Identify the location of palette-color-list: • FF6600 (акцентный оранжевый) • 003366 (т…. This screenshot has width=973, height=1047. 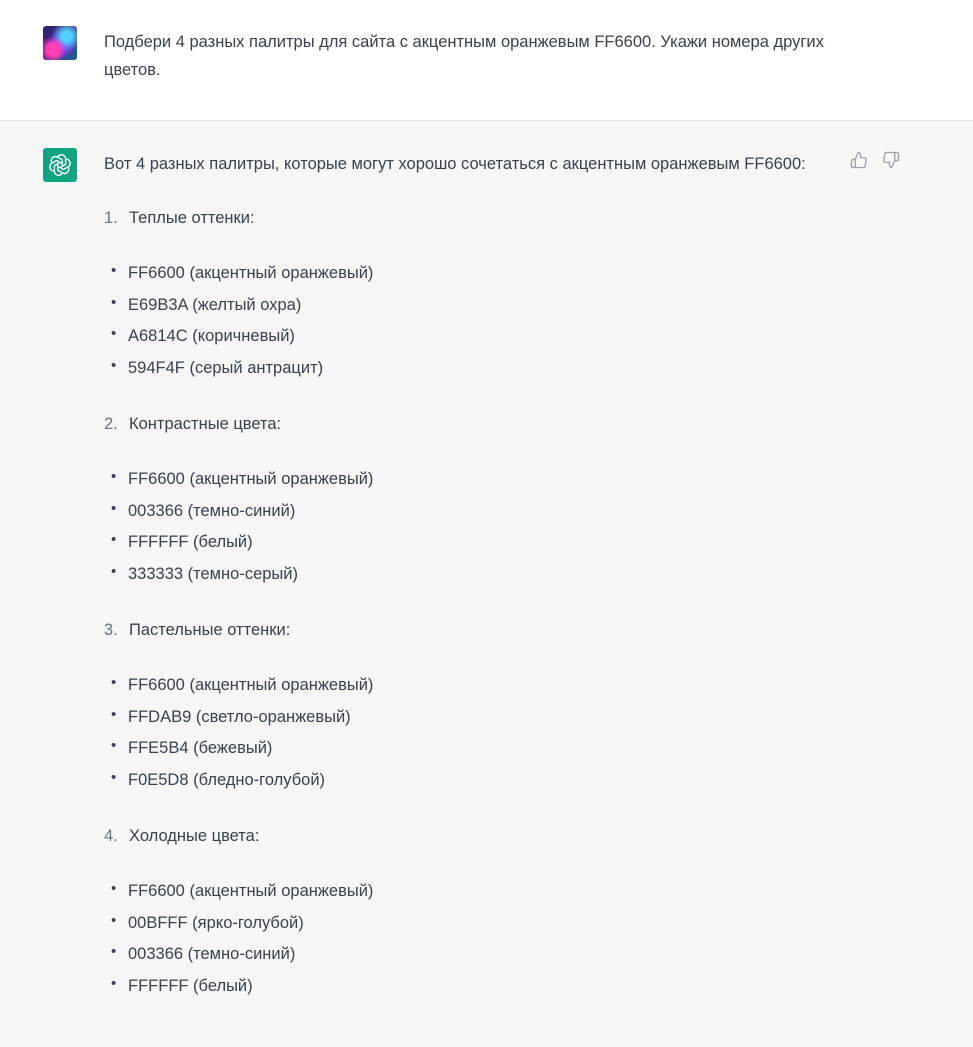
(474, 527).